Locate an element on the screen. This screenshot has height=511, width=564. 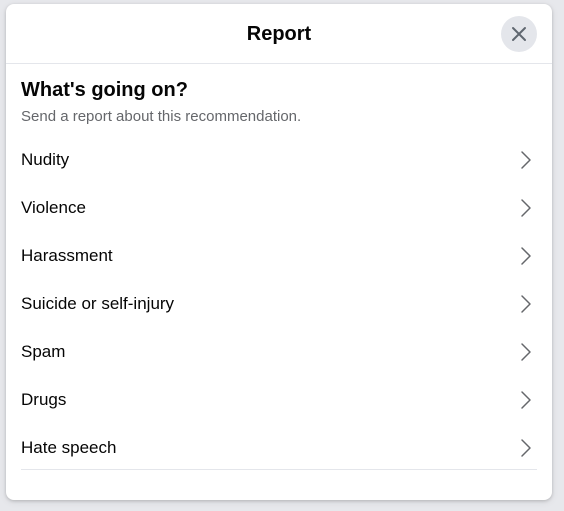
close-button is located at coordinates (519, 34).